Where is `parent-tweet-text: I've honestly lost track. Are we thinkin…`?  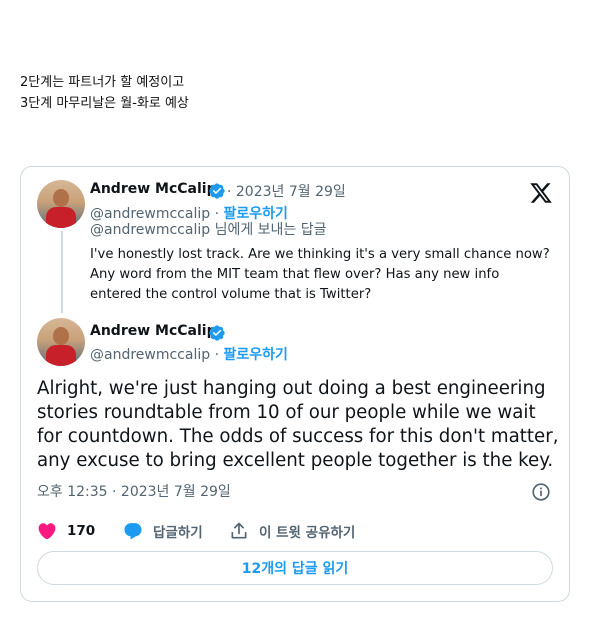 parent-tweet-text: I've honestly lost track. Are we thinkin… is located at coordinates (320, 274).